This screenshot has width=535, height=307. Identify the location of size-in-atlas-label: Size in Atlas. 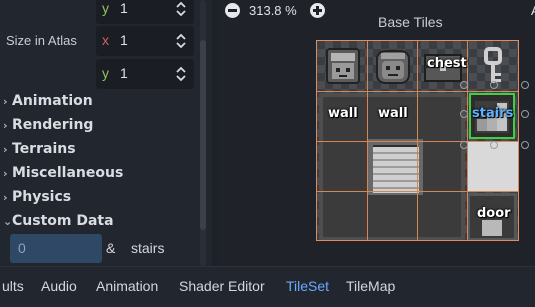
(41, 40).